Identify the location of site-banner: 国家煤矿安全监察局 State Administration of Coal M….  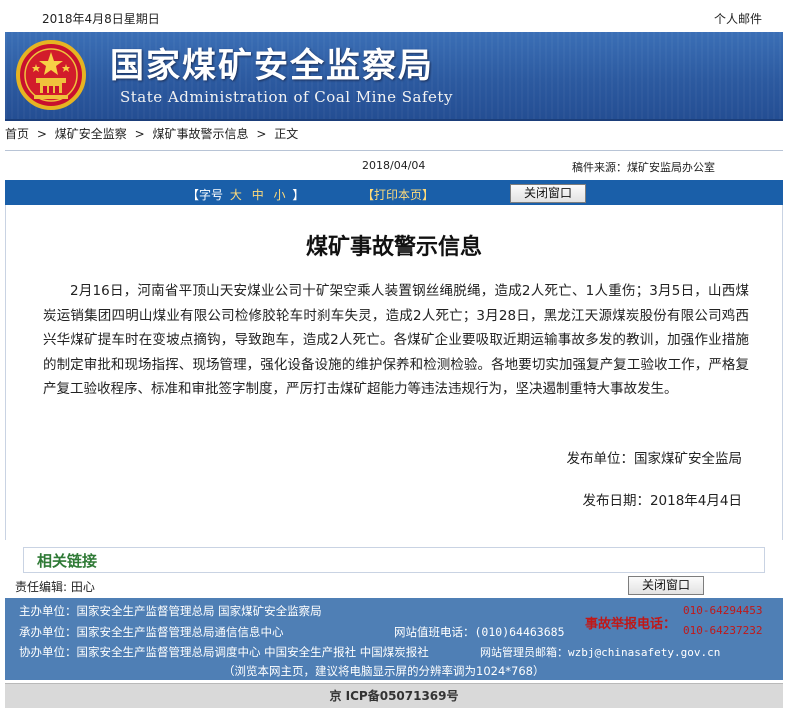
(394, 76).